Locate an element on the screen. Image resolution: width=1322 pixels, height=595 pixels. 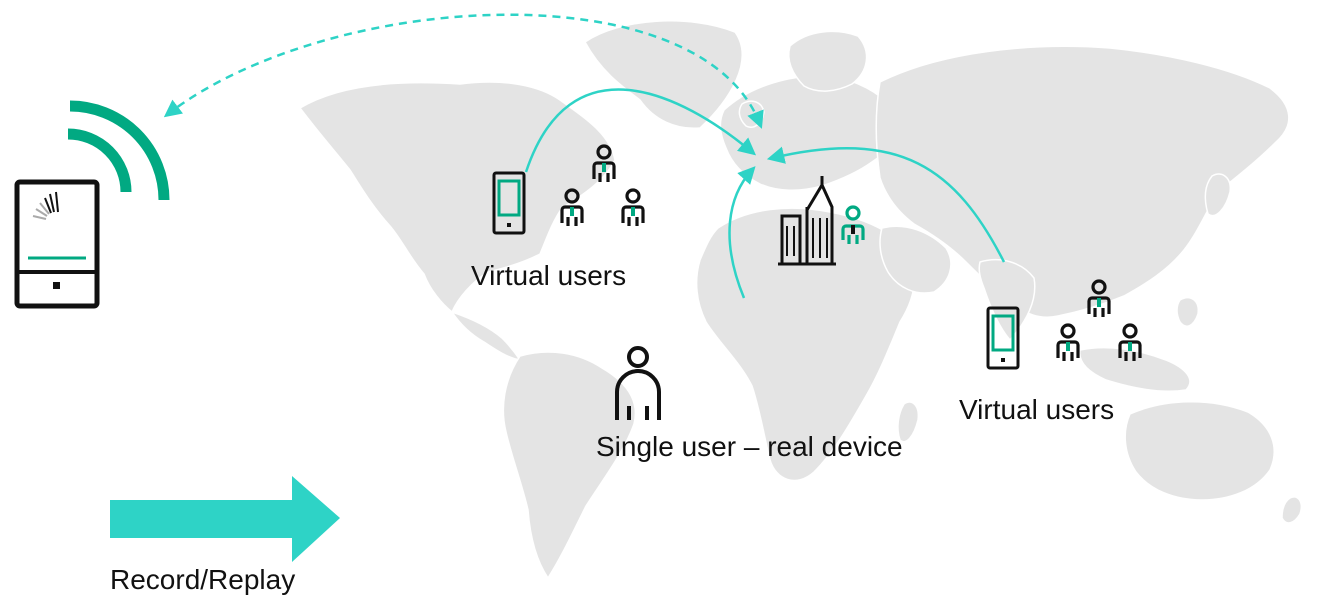
virtual-users-asia-label: Virtual users is located at coordinates (1037, 409).